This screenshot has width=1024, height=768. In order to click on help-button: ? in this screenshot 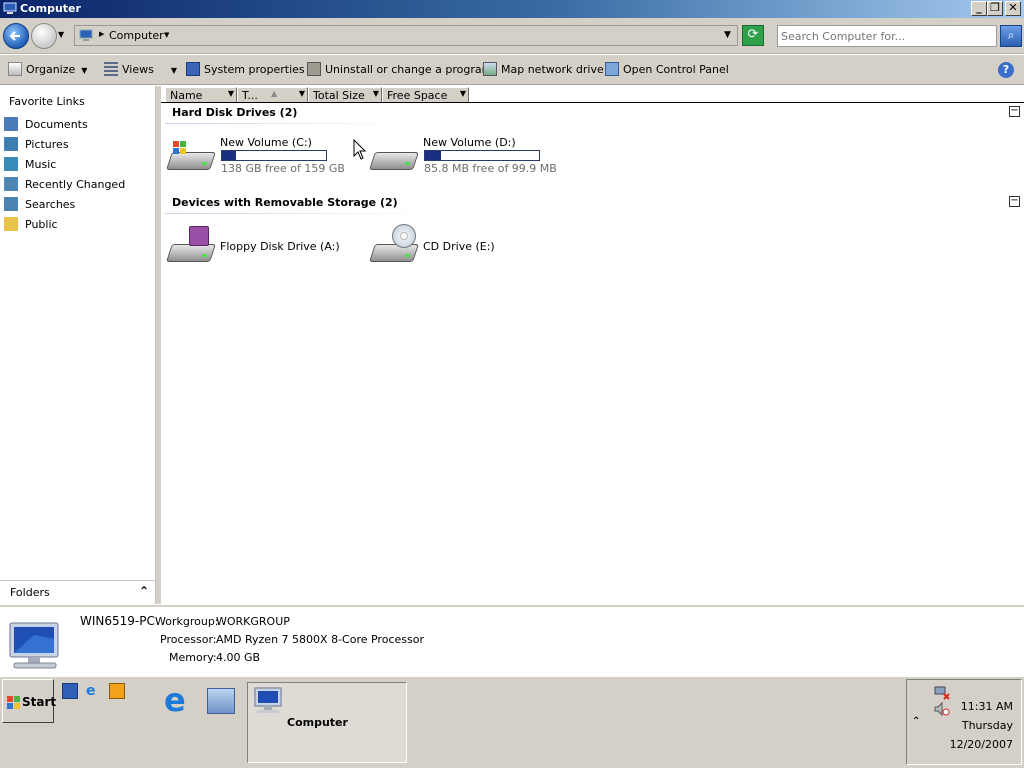, I will do `click(1006, 70)`.